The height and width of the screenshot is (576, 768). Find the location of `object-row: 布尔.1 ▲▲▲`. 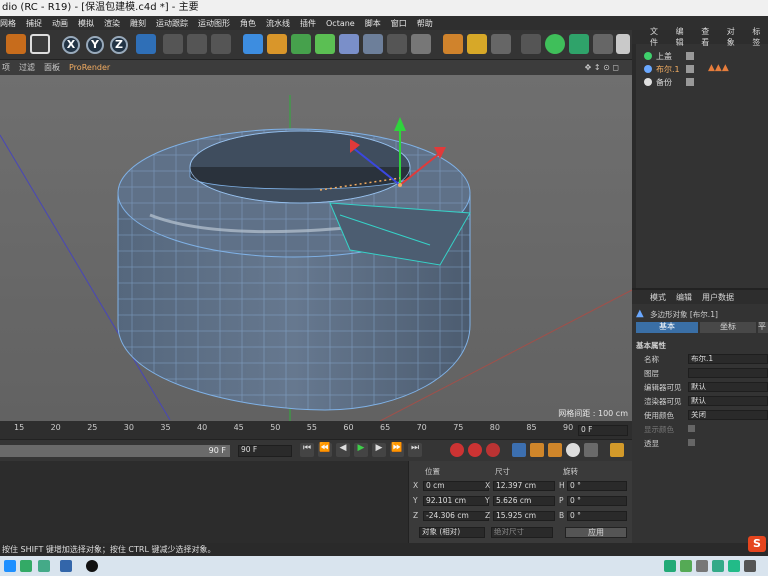

object-row: 布尔.1 ▲▲▲ is located at coordinates (702, 69).